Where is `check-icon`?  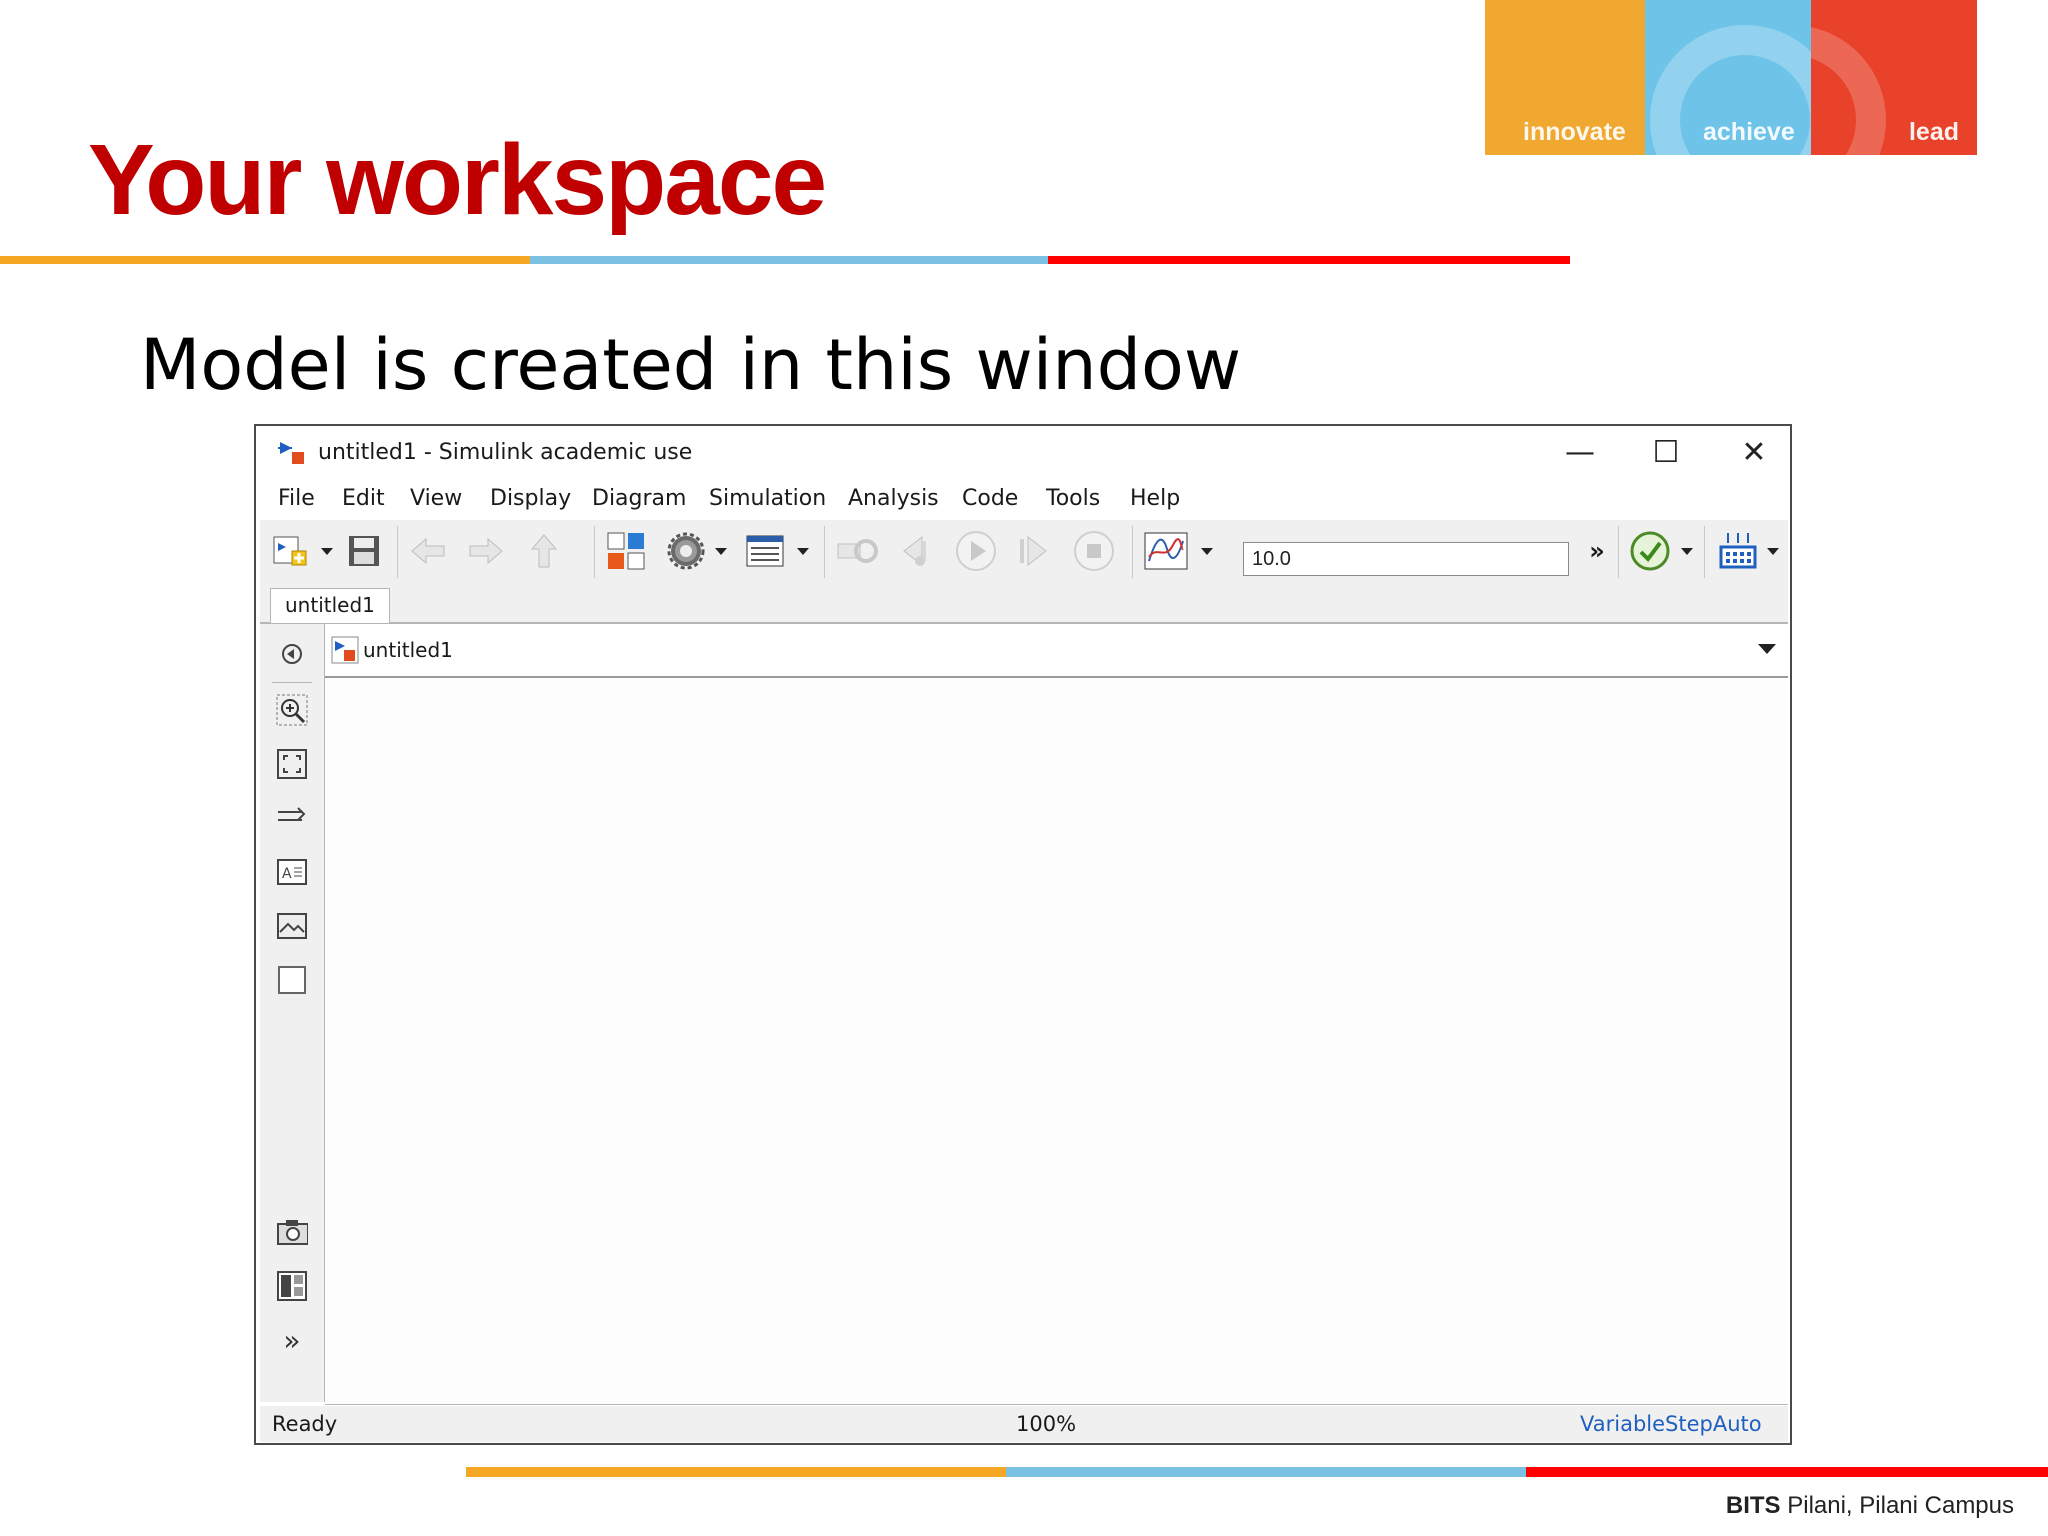 check-icon is located at coordinates (1650, 551).